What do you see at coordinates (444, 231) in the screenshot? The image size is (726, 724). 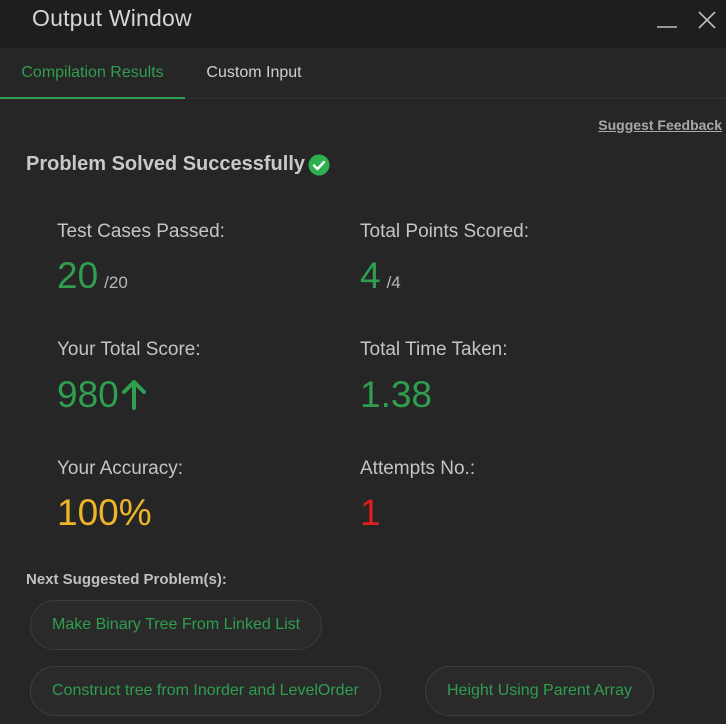 I see `points-label: Total Points Scored:` at bounding box center [444, 231].